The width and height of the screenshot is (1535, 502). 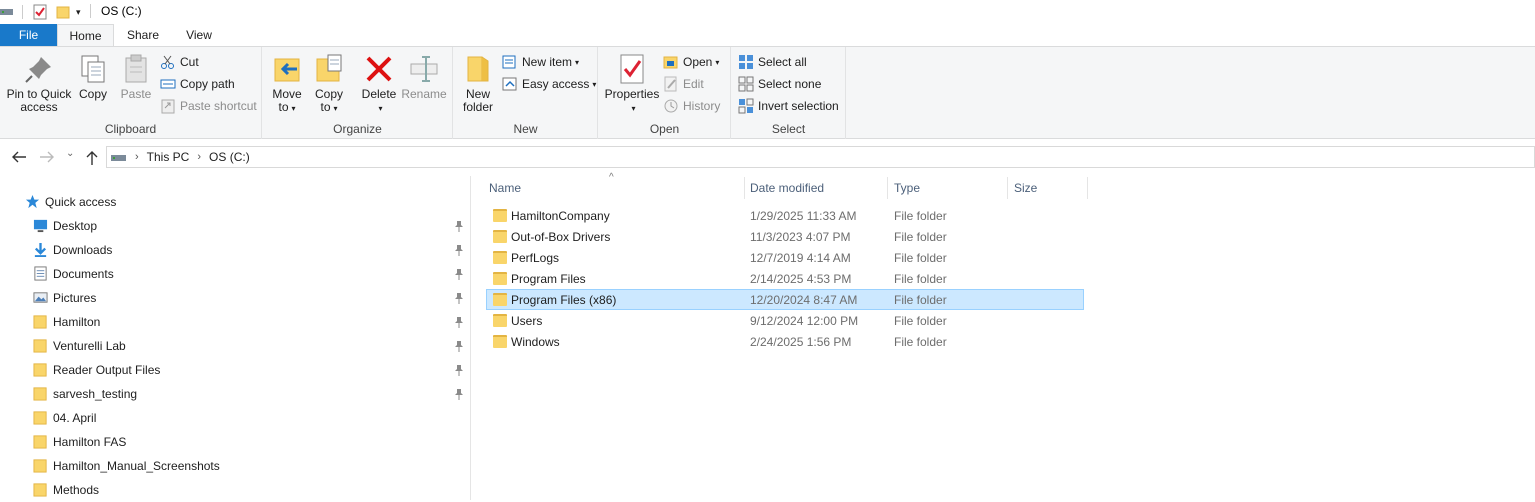 What do you see at coordinates (235, 418) in the screenshot?
I see `sidebar-item-04-april: 04. April` at bounding box center [235, 418].